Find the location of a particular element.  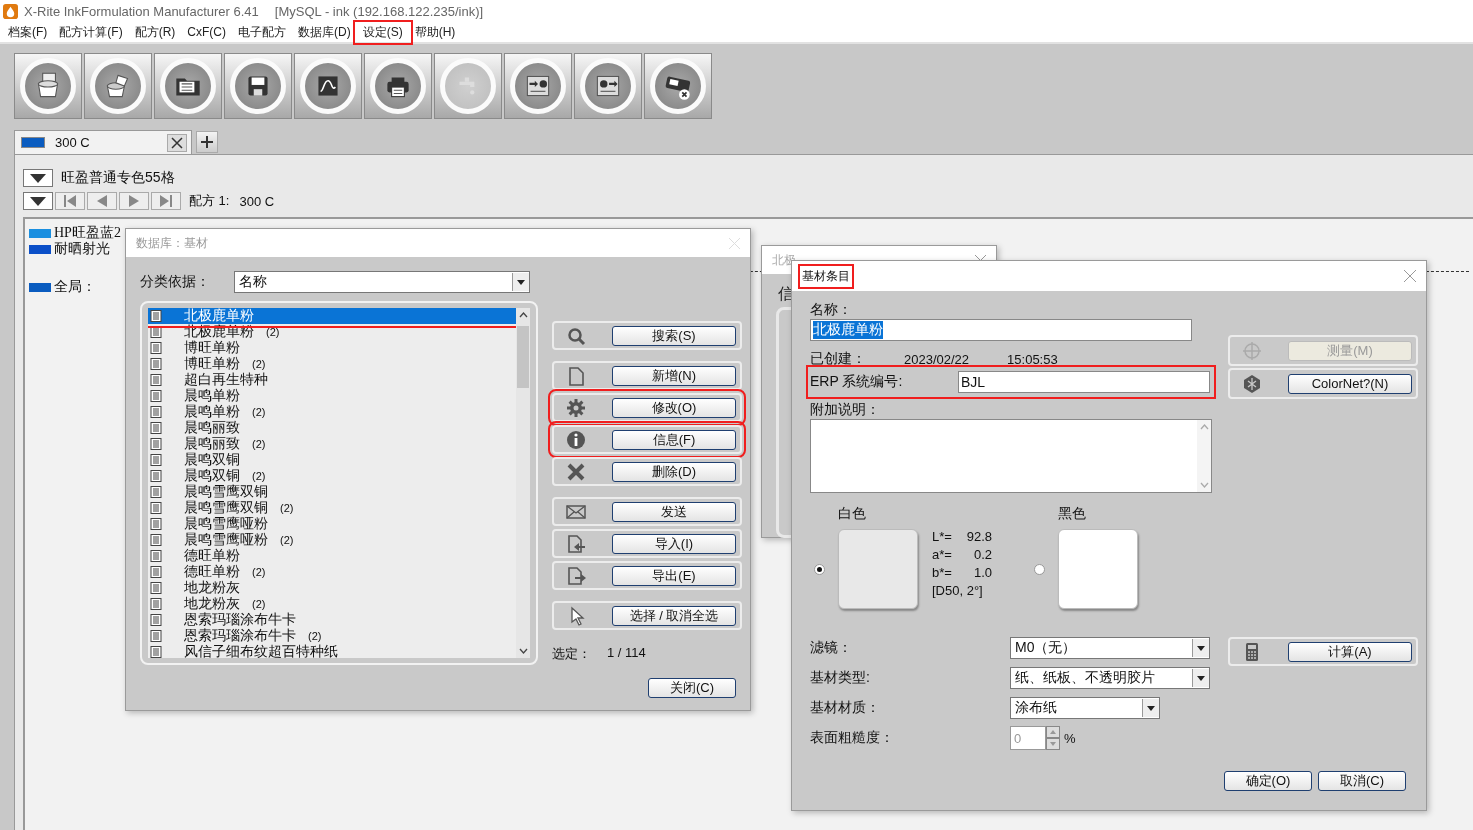

list-item: 博旺单粉 is located at coordinates (332, 348).